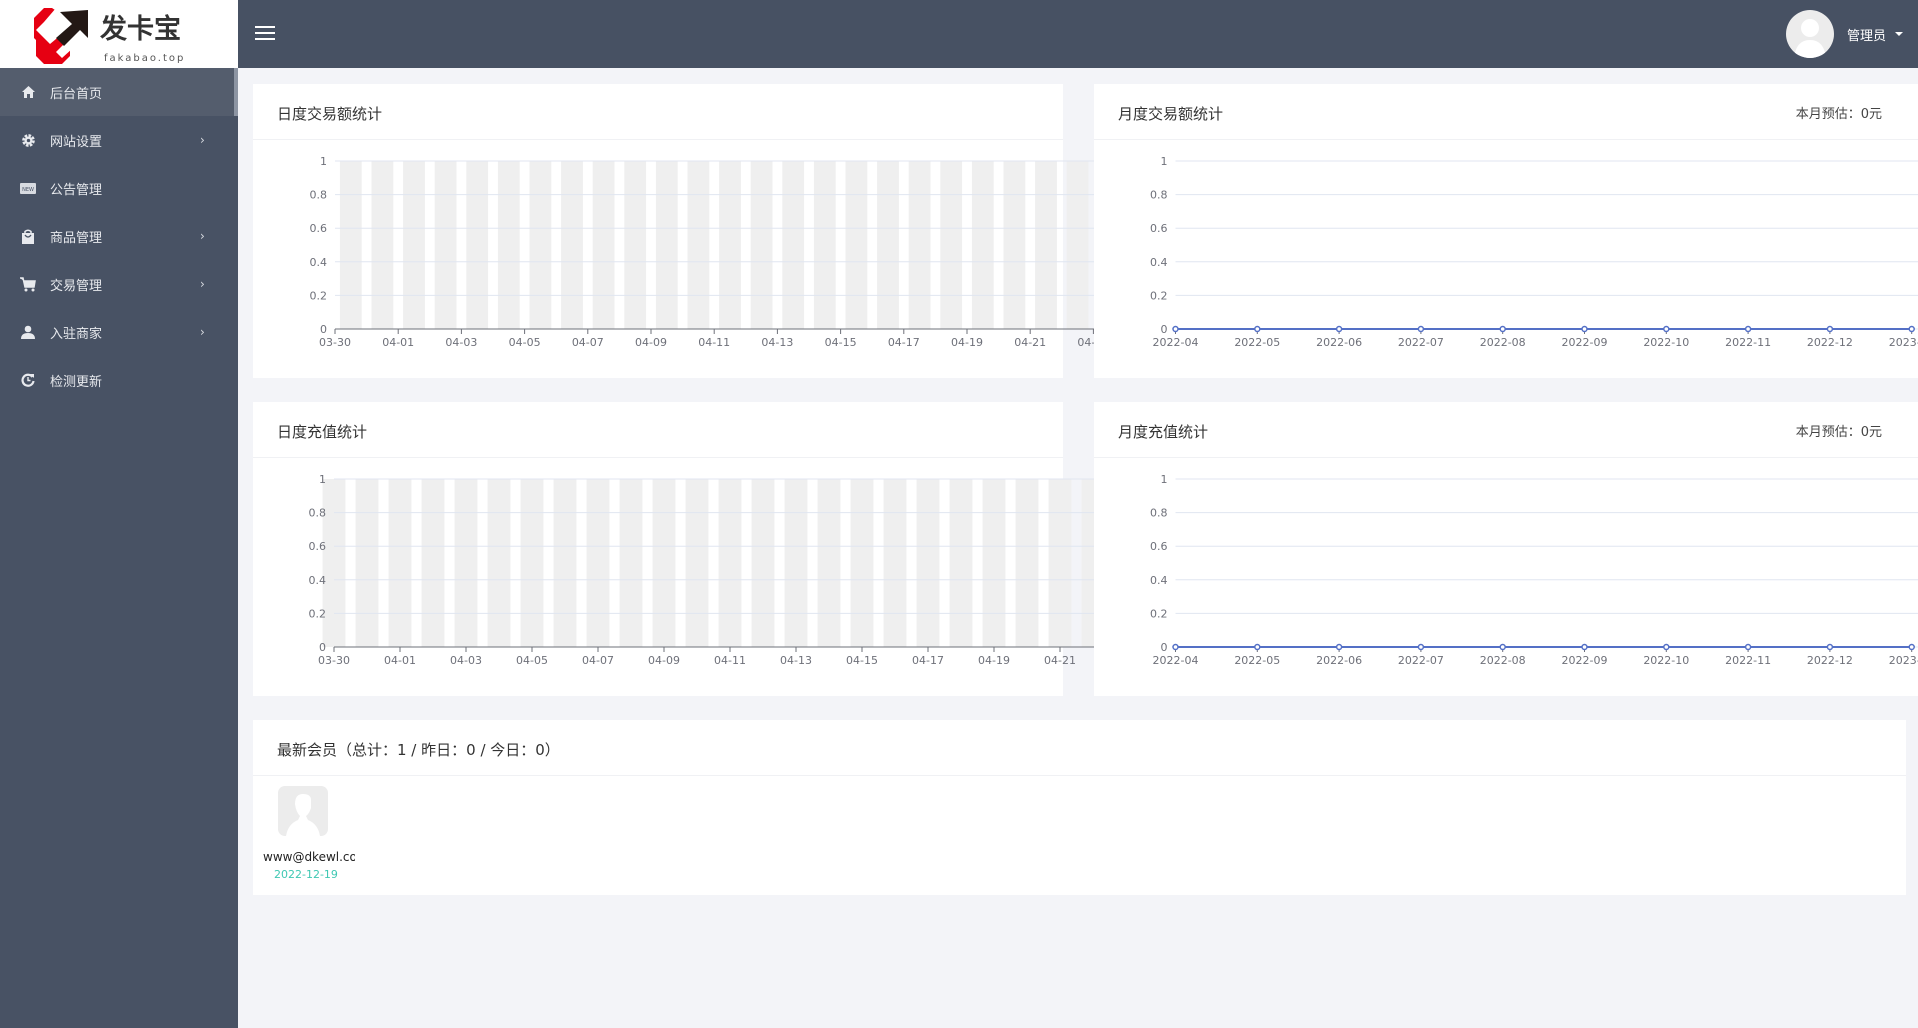  Describe the element at coordinates (1503, 342) in the screenshot. I see `x-tick-label: 2022-08` at that location.